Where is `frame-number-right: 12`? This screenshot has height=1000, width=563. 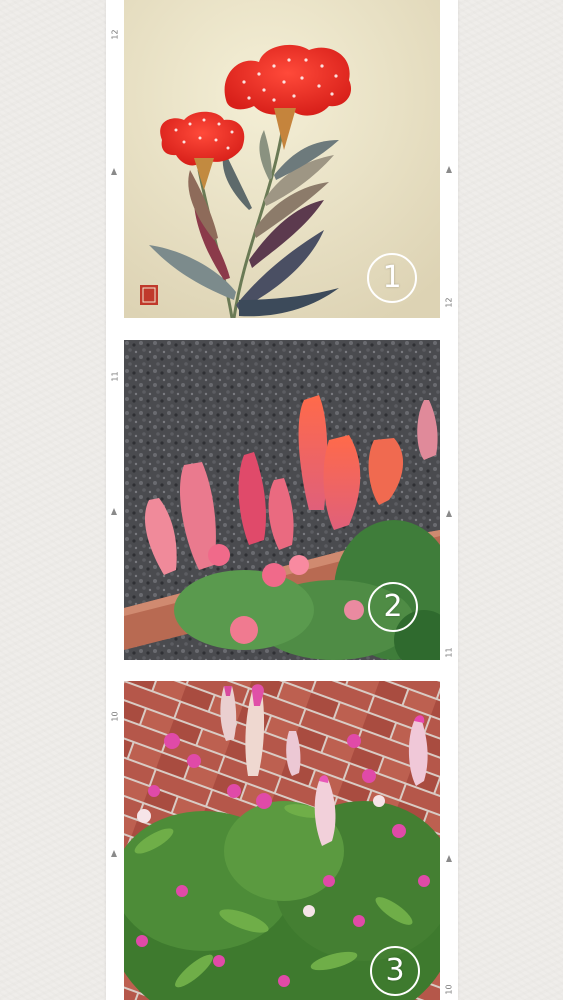 frame-number-right: 12 is located at coordinates (449, 302).